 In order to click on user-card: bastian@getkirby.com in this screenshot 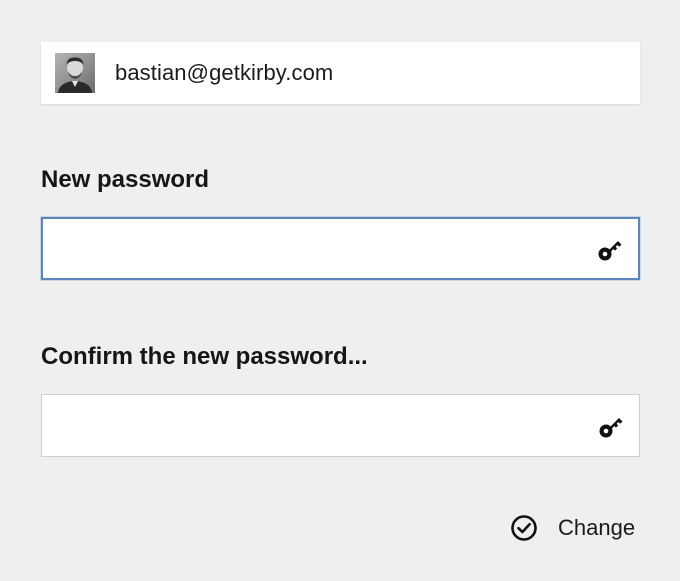, I will do `click(340, 73)`.